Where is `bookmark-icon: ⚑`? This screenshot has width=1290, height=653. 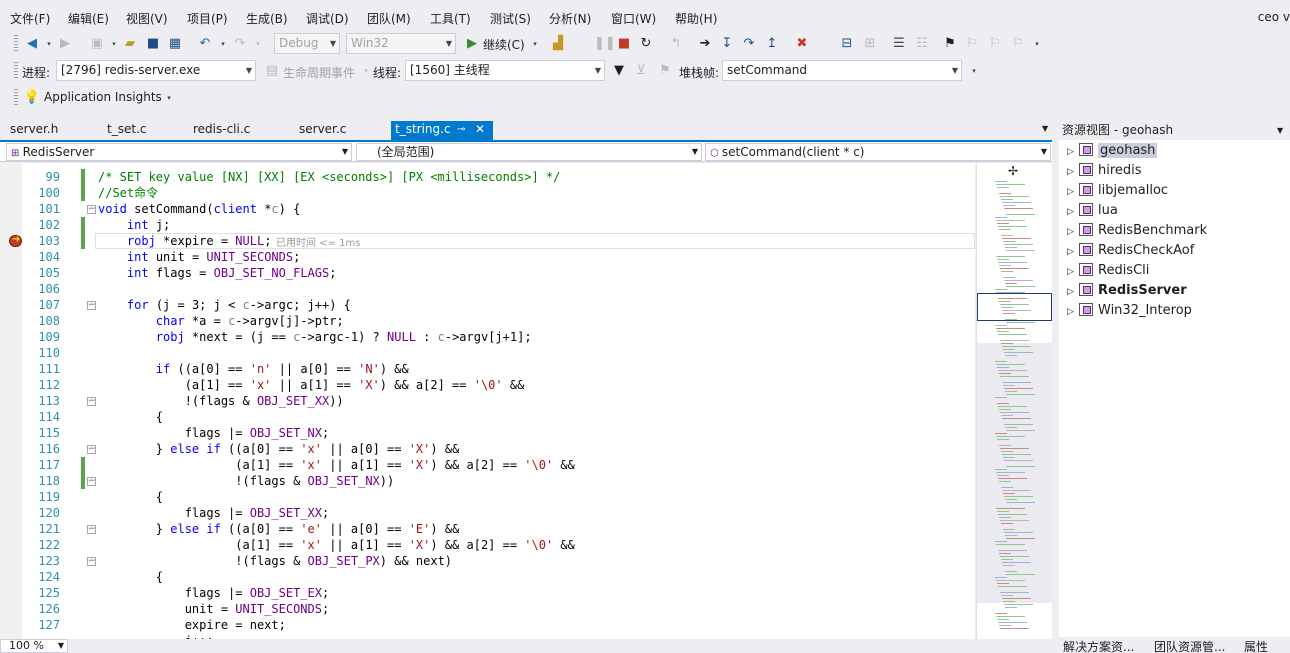 bookmark-icon: ⚑ is located at coordinates (950, 44).